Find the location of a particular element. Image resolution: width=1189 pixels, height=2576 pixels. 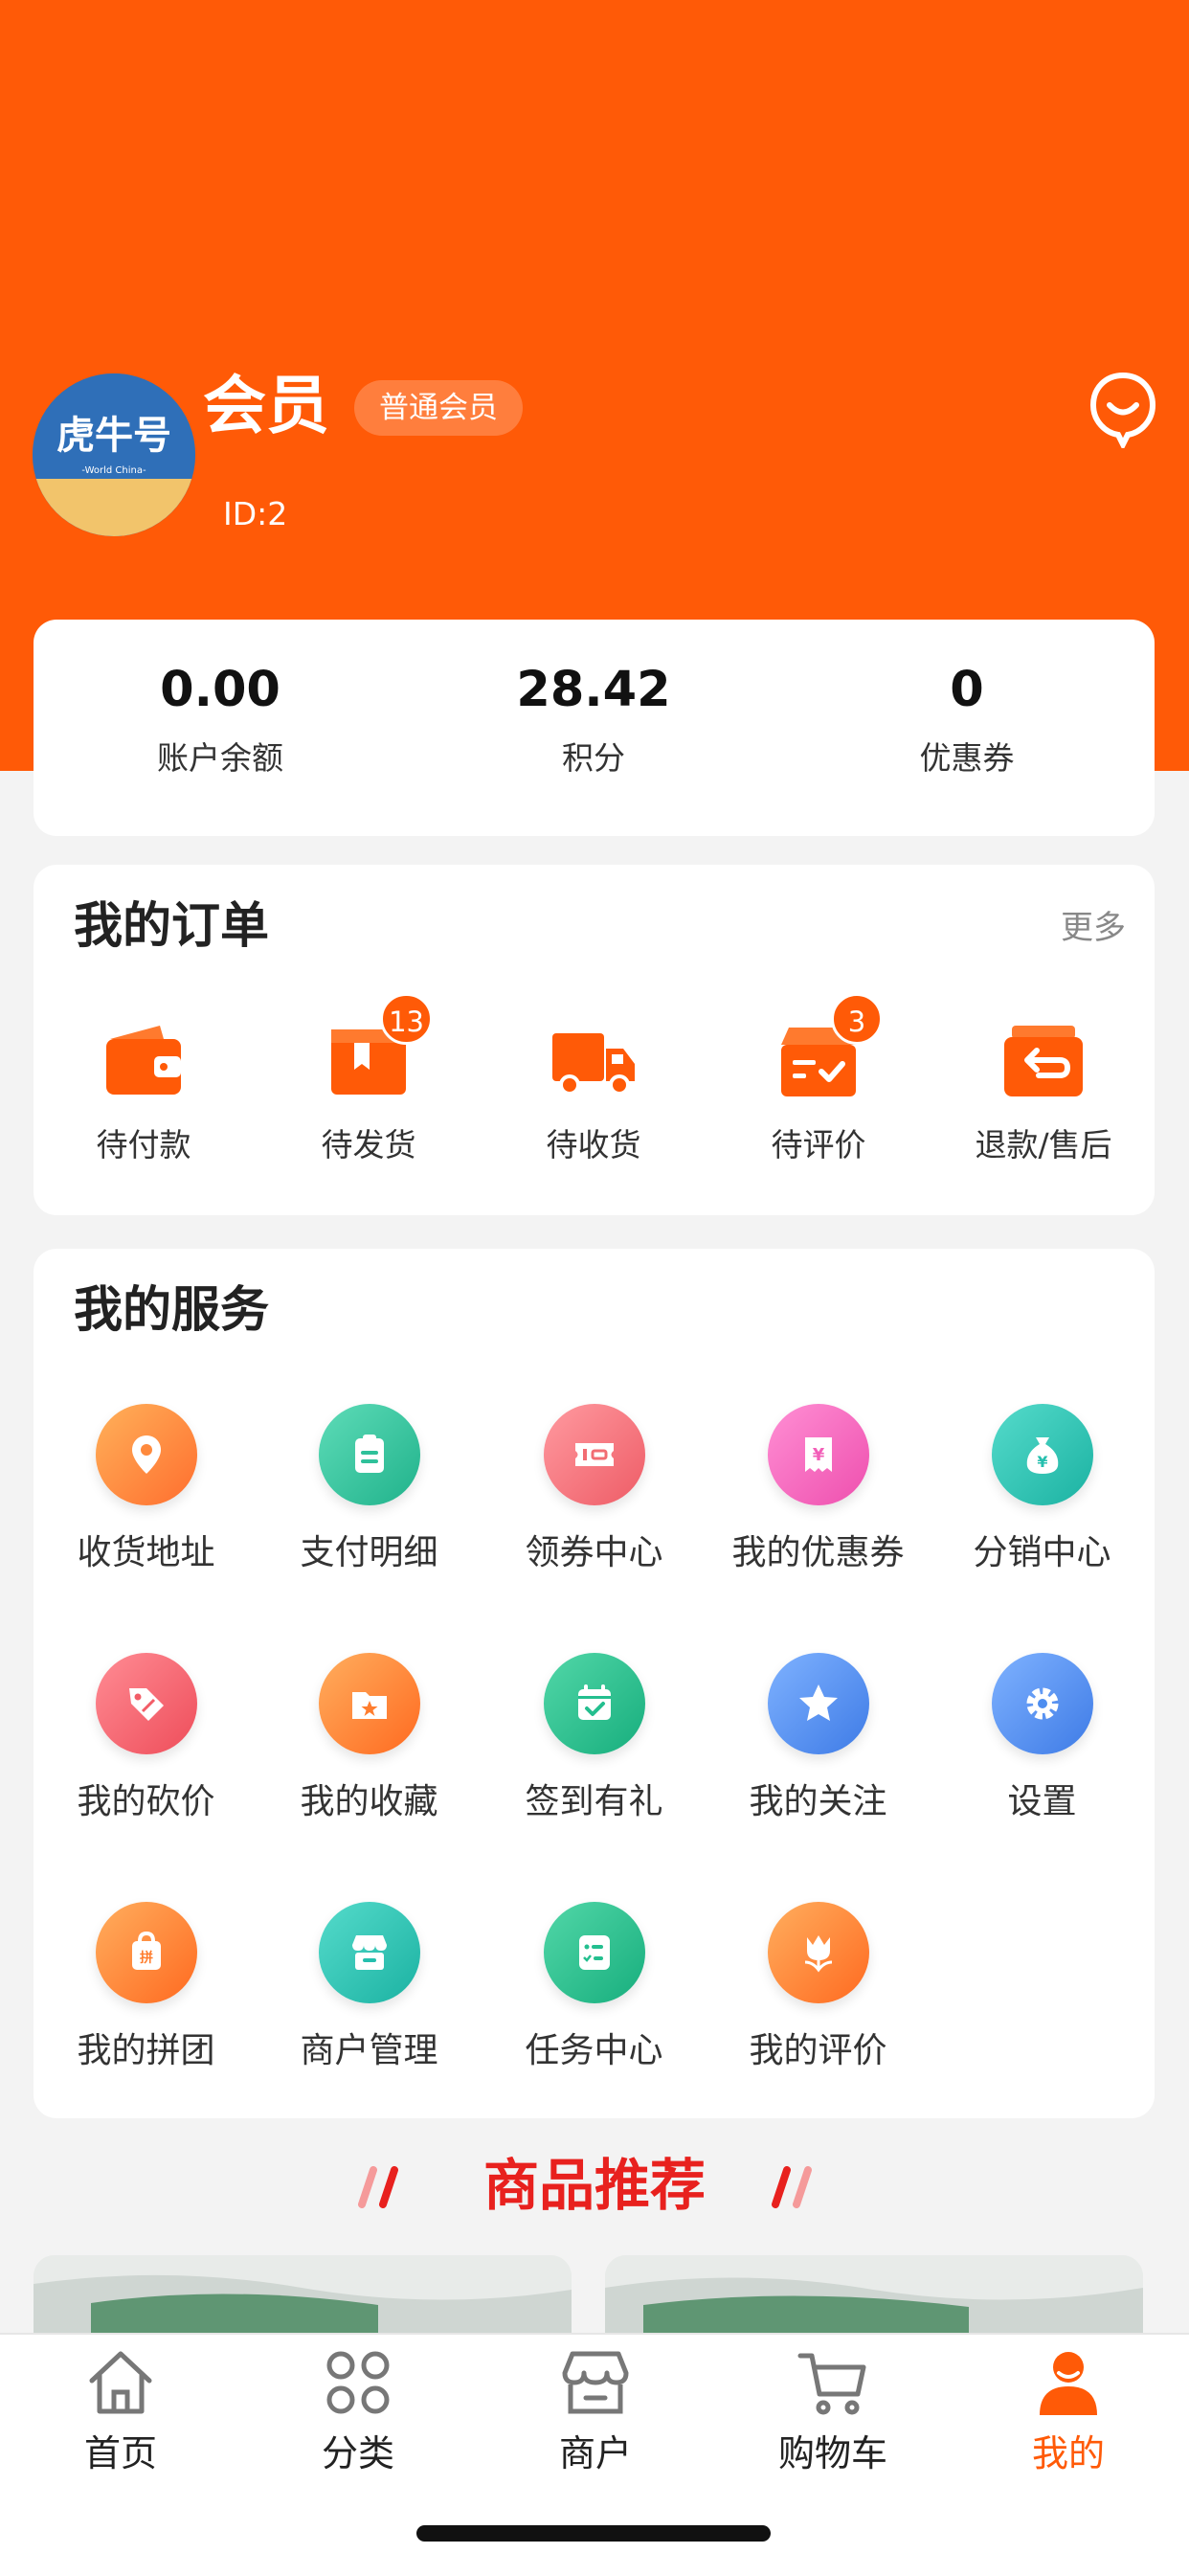

tab-label: 购物车 is located at coordinates (832, 2453).